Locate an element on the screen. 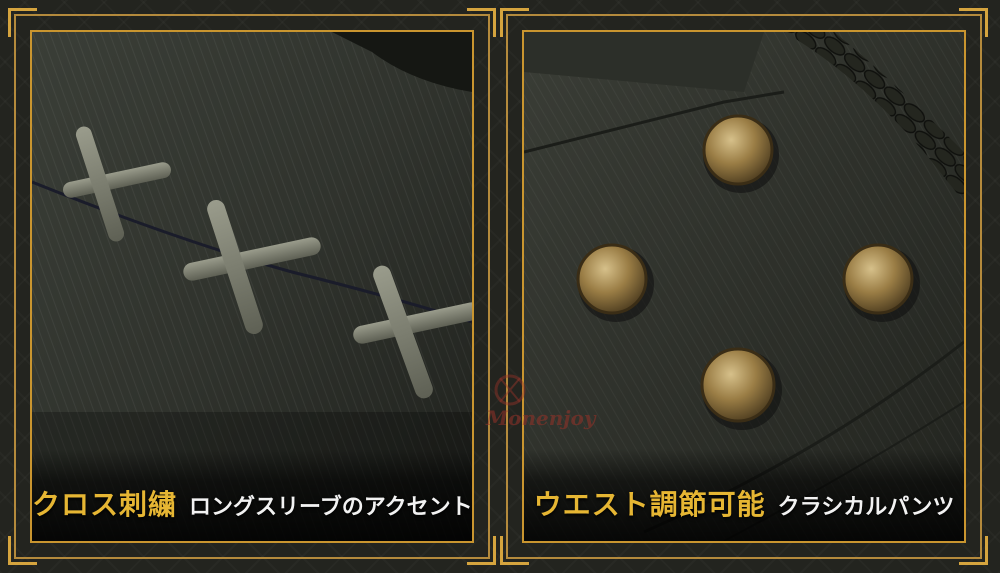 This screenshot has height=573, width=1000. watermark-text: Monenjoy is located at coordinates (541, 418).